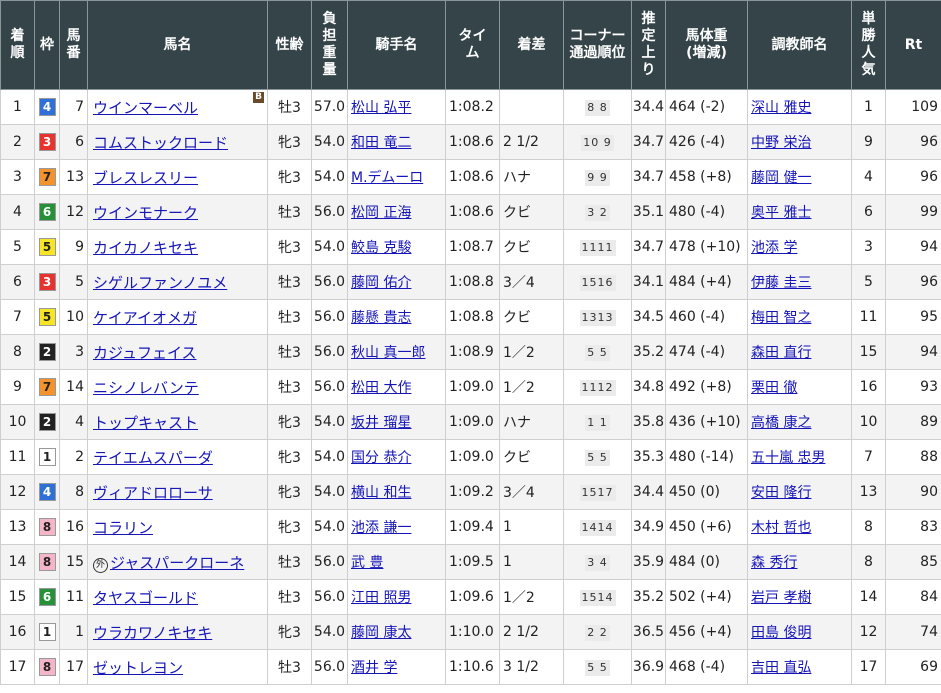  Describe the element at coordinates (145, 248) in the screenshot. I see `horse-name-link: カイカノキセキ` at that location.